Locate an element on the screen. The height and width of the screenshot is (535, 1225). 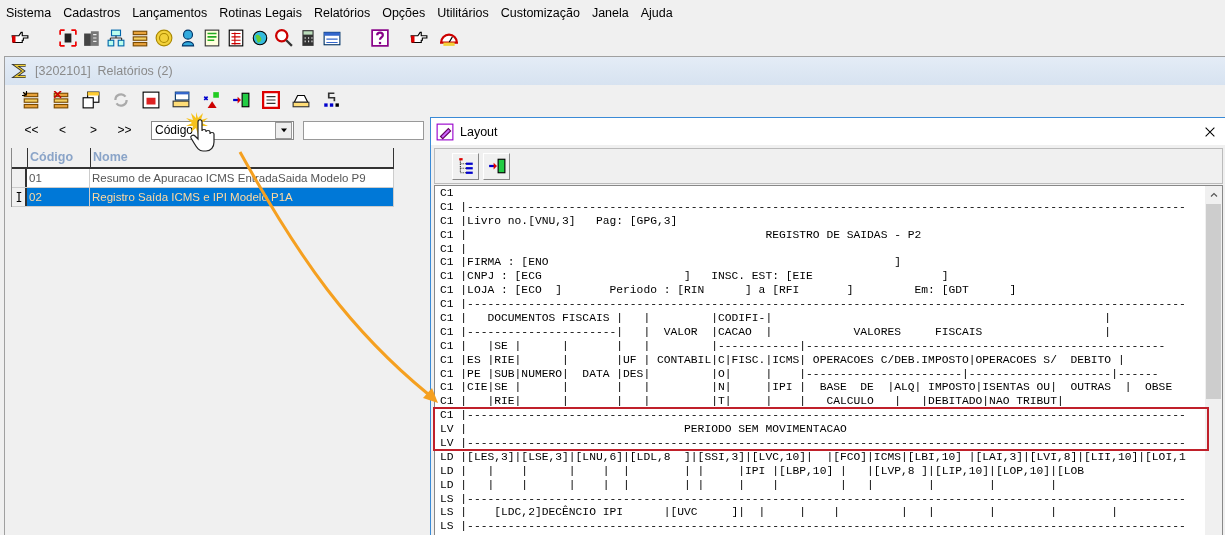
window-icon is located at coordinates (151, 100).